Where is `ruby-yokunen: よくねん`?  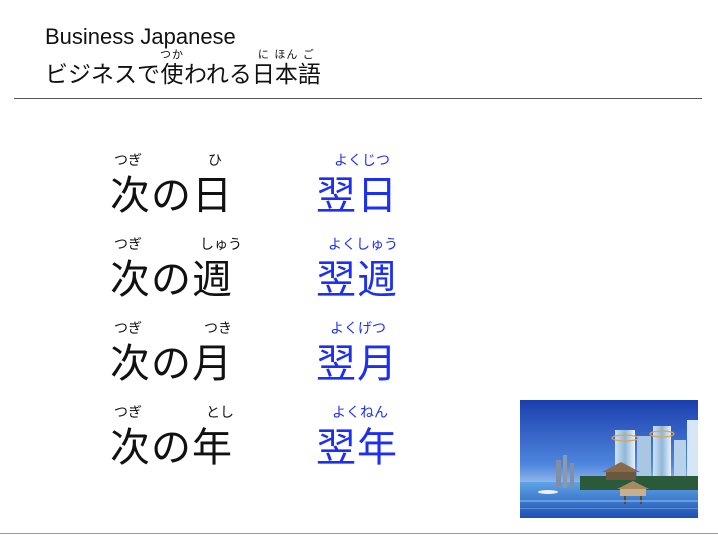 ruby-yokunen: よくねん is located at coordinates (360, 413).